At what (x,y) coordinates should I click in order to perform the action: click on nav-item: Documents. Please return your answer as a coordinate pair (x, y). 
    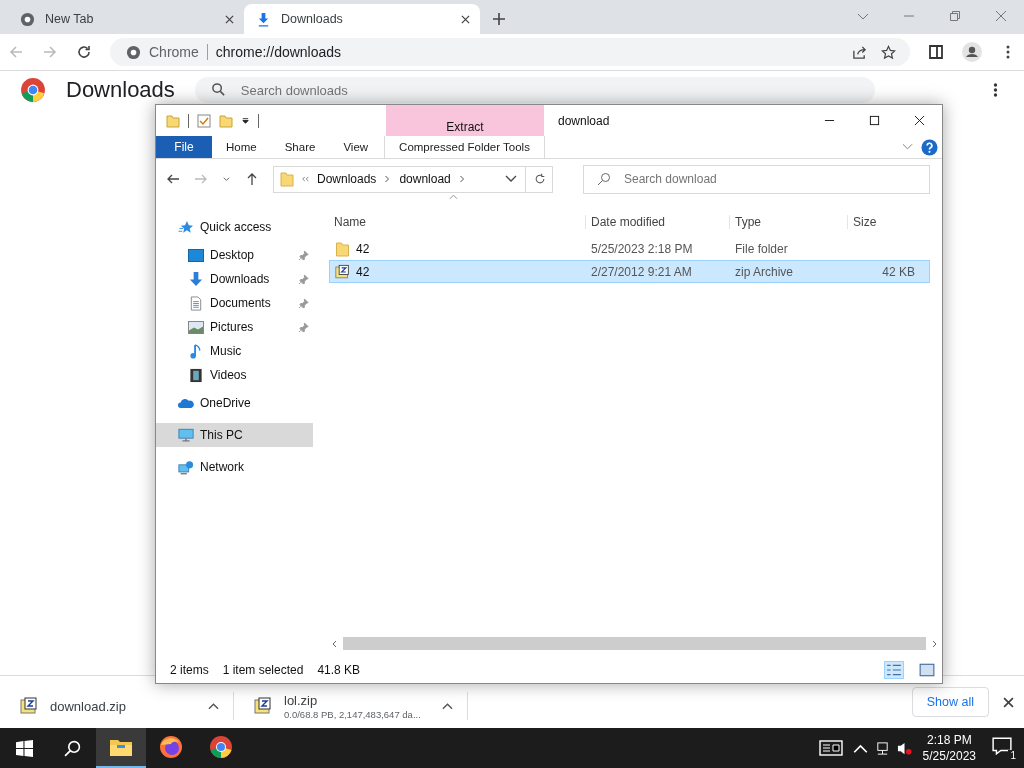
    Looking at the image, I should click on (234, 303).